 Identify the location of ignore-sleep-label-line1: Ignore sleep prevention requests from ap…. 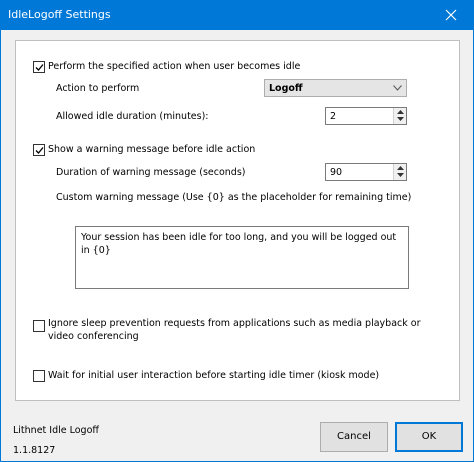
(234, 323).